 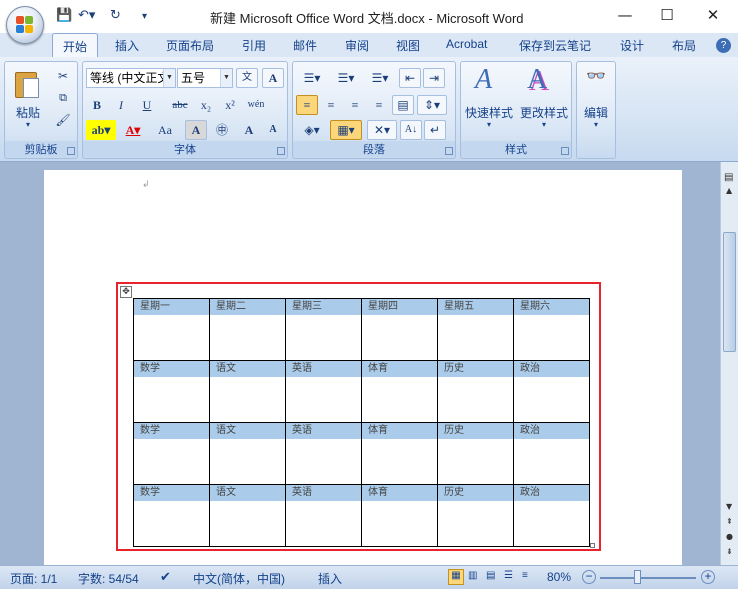 What do you see at coordinates (330, 578) in the screenshot?
I see `insert-mode-indicator: 插入` at bounding box center [330, 578].